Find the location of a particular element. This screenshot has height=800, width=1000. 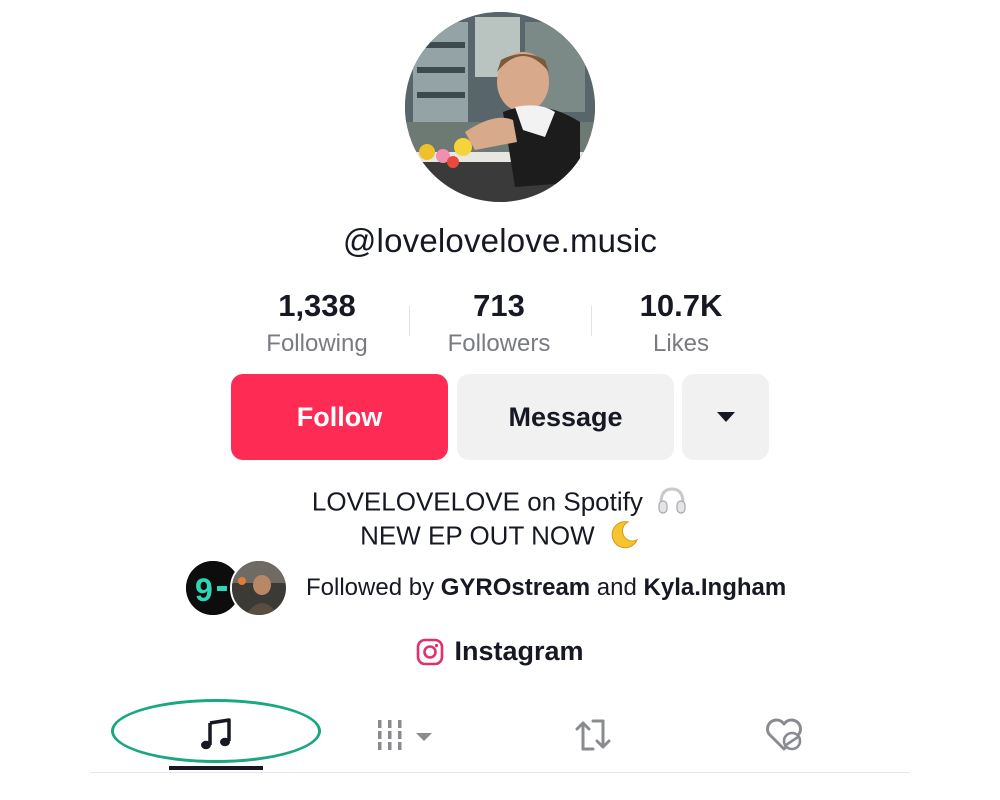

followed-by: 9 Followed by GYROstream and Kyla.Ingham is located at coordinates (486, 588).